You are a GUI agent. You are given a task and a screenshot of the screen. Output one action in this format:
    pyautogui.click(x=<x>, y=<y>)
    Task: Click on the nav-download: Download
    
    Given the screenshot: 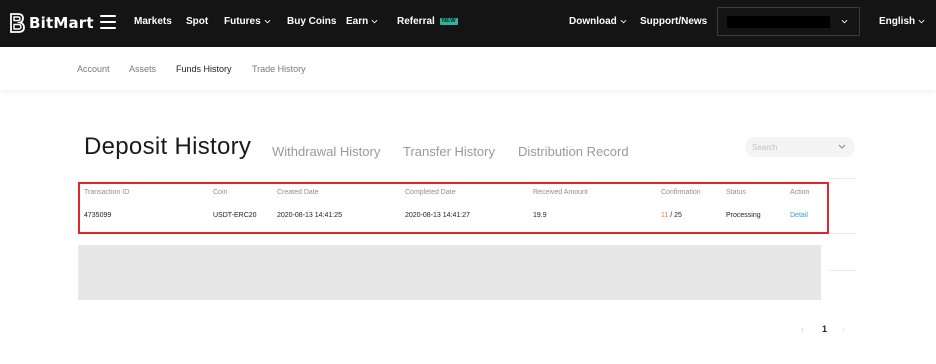 What is the action you would take?
    pyautogui.click(x=598, y=21)
    